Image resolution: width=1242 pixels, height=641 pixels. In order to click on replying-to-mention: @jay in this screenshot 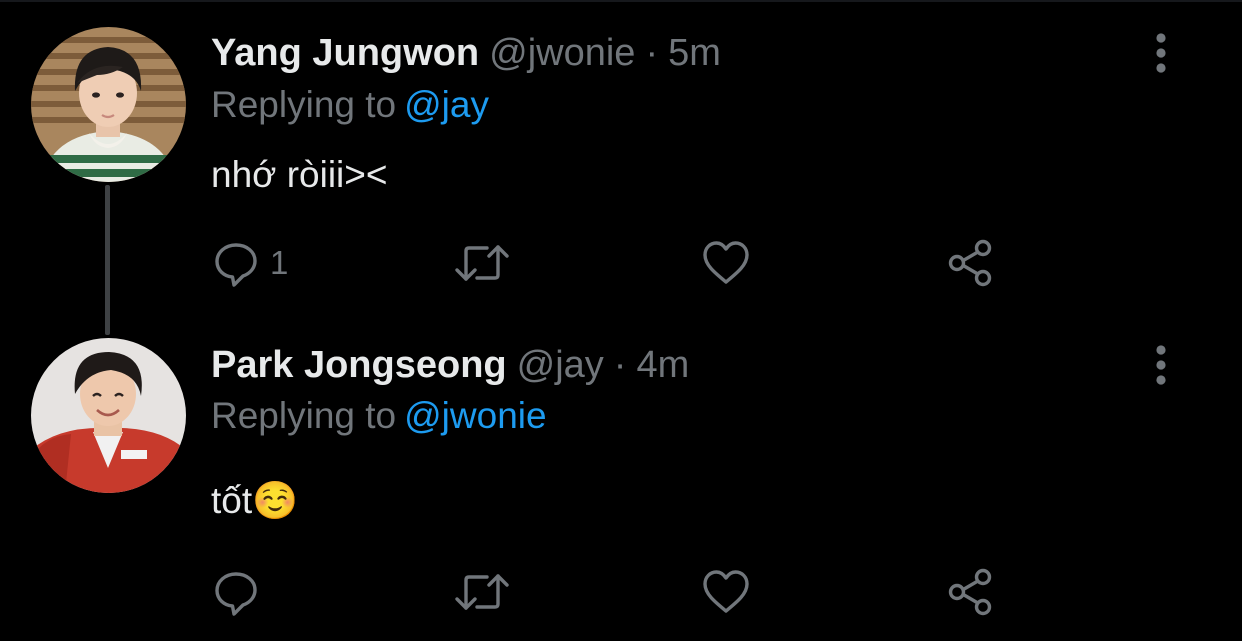, I will do `click(446, 104)`.